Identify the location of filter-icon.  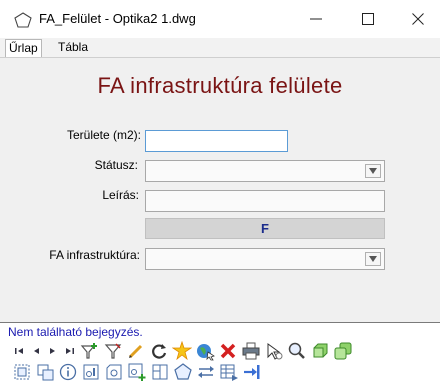
(113, 351).